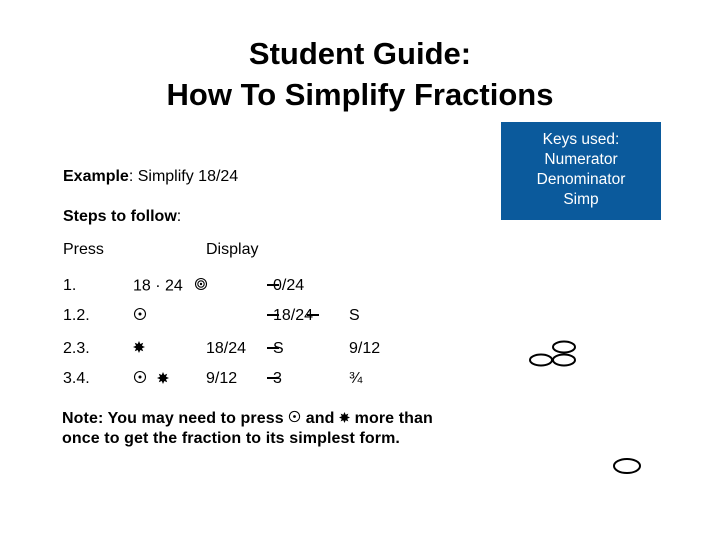 The image size is (720, 540). What do you see at coordinates (581, 159) in the screenshot?
I see `key-item-numerator: Numerator` at bounding box center [581, 159].